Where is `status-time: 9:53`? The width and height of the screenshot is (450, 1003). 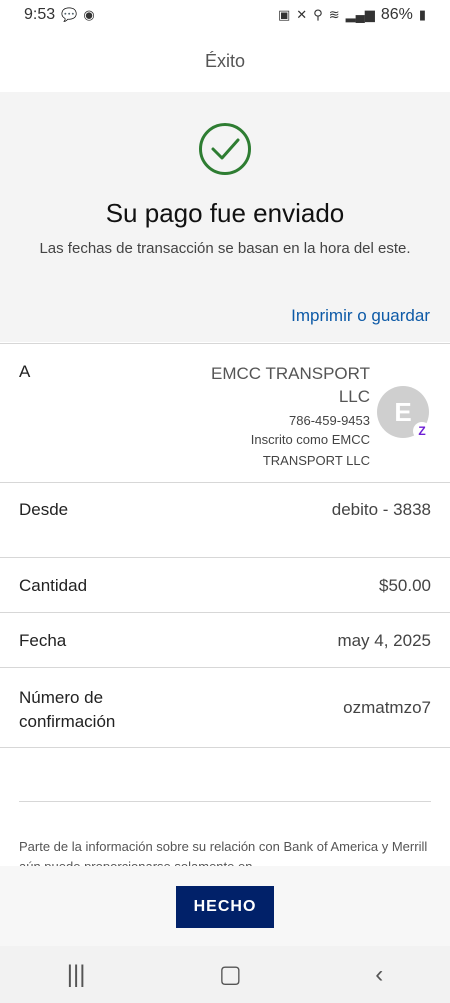 status-time: 9:53 is located at coordinates (40, 14).